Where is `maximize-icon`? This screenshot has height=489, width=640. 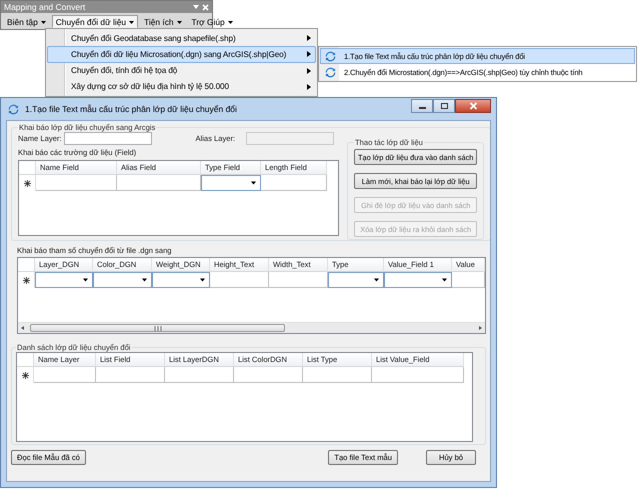 maximize-icon is located at coordinates (444, 106).